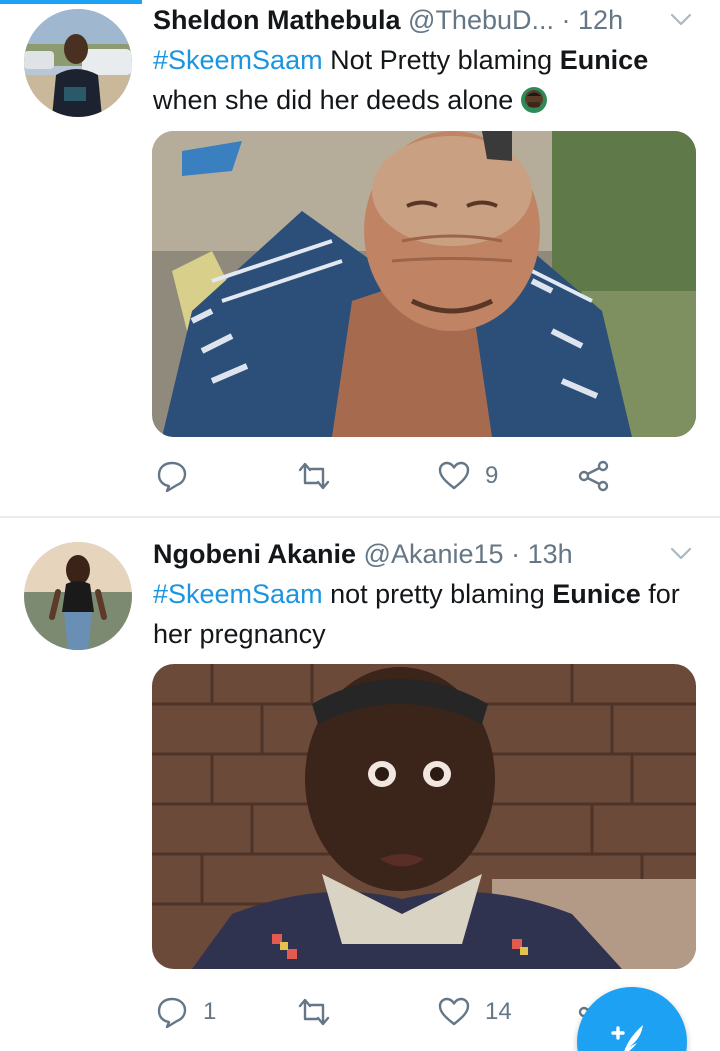 This screenshot has width=720, height=1051. Describe the element at coordinates (434, 554) in the screenshot. I see `user-handle: @Akanie15` at that location.